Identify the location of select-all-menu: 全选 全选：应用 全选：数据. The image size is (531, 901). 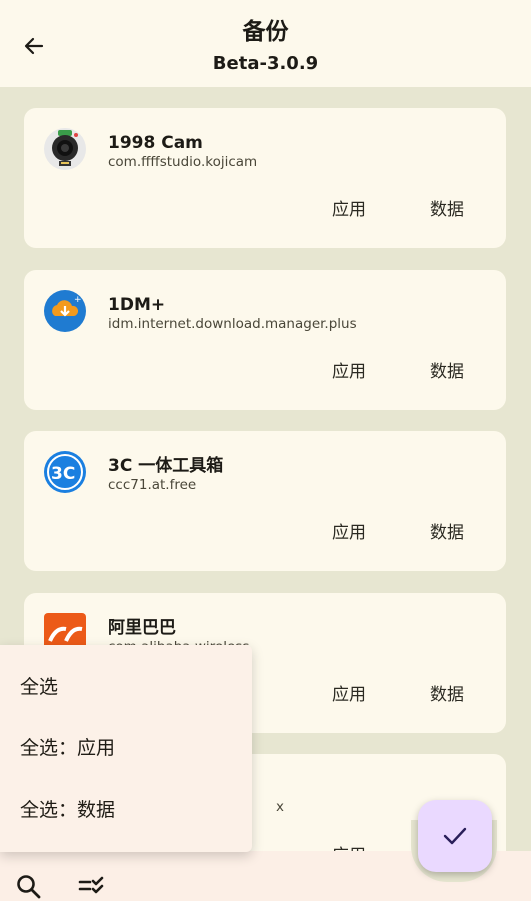
(126, 748).